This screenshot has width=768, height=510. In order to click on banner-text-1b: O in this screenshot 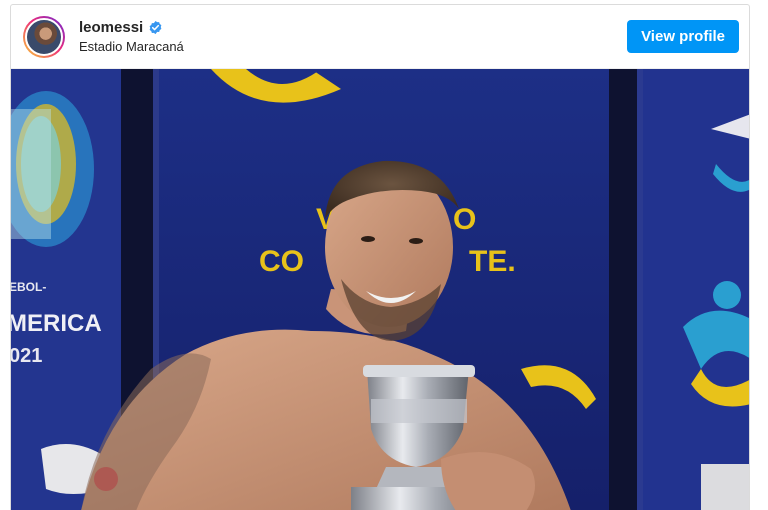, I will do `click(464, 219)`.